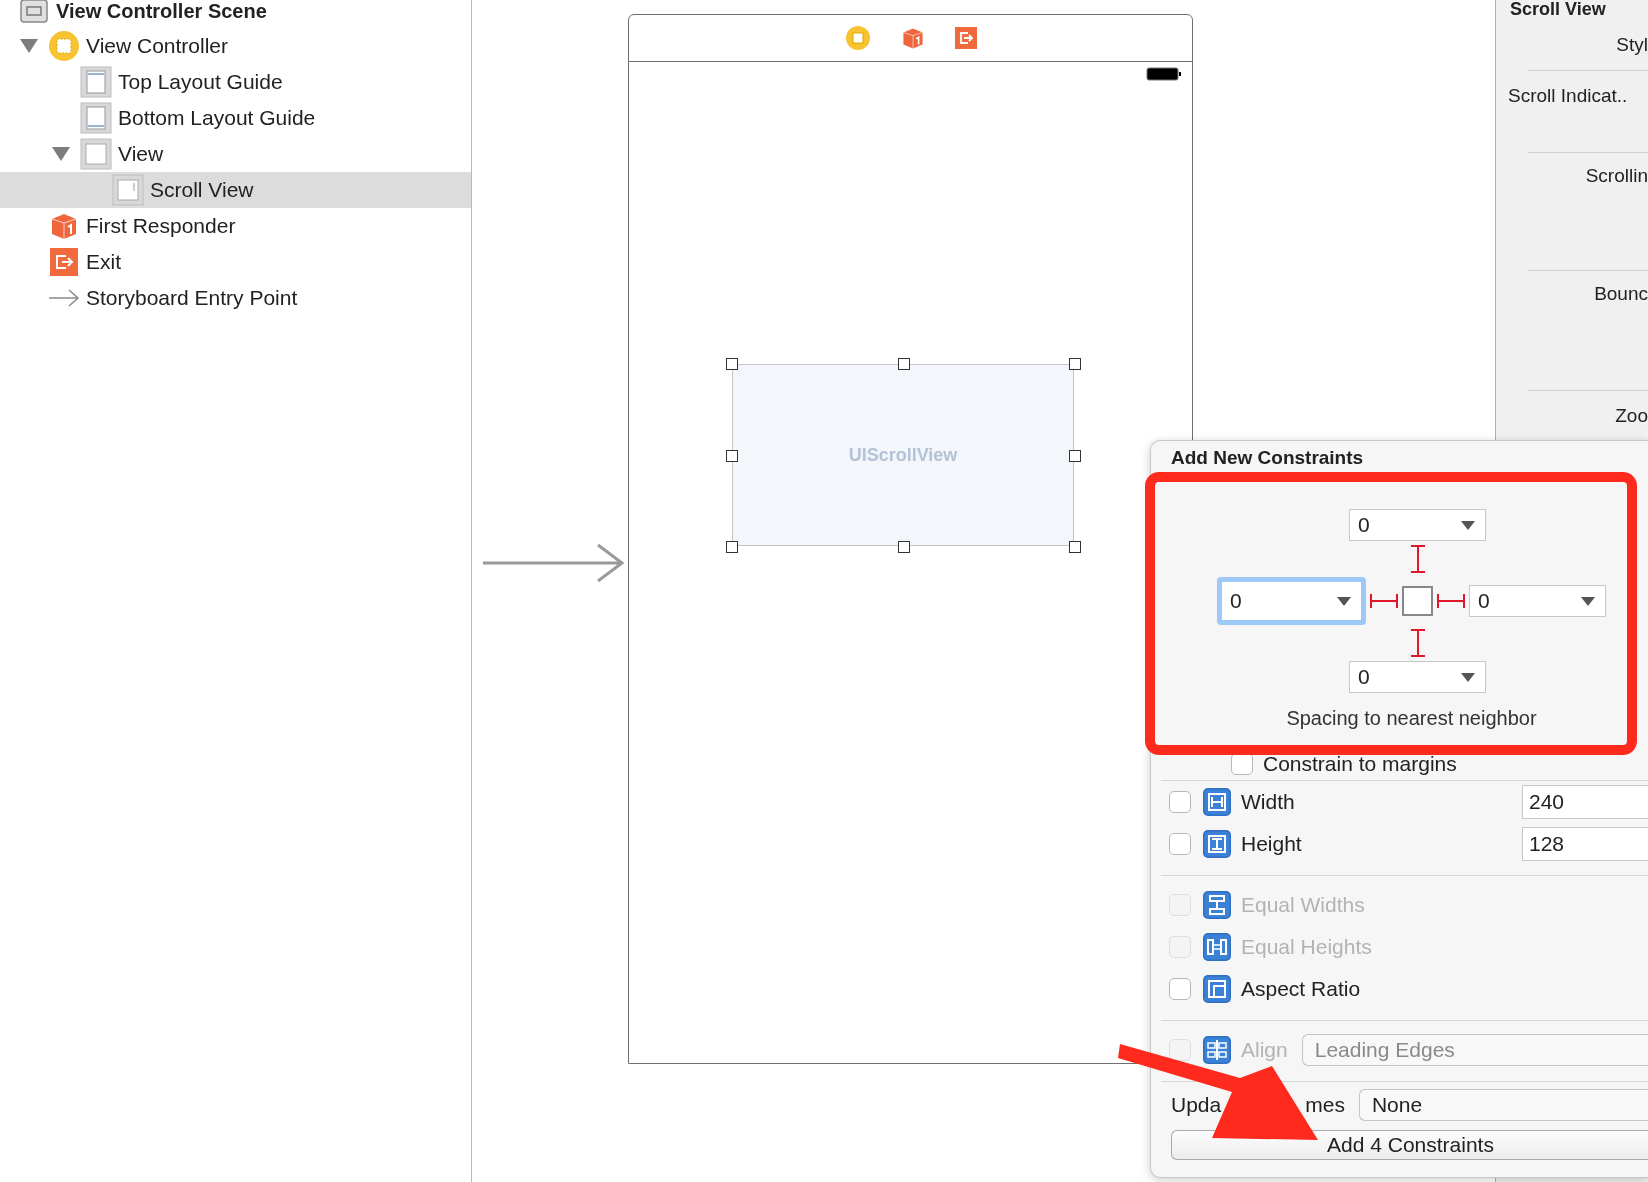  I want to click on field-label: mes, so click(1325, 1105).